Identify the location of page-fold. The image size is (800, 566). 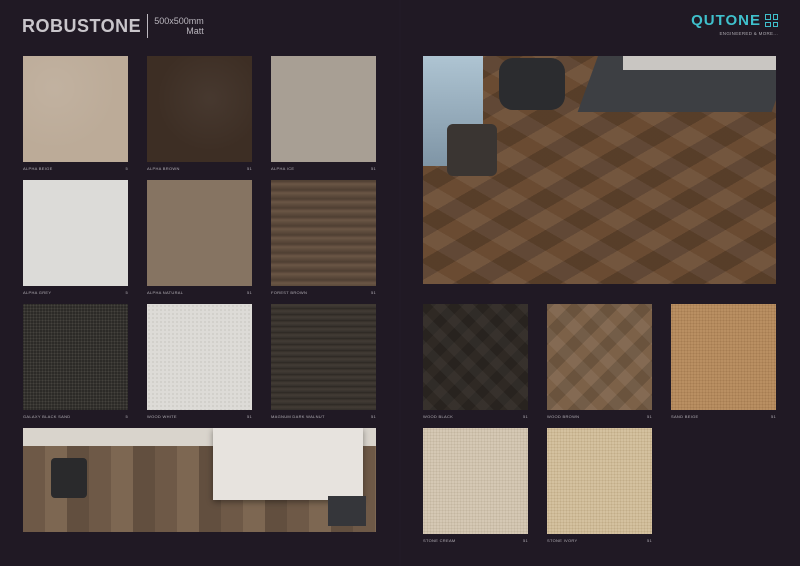
(400, 283).